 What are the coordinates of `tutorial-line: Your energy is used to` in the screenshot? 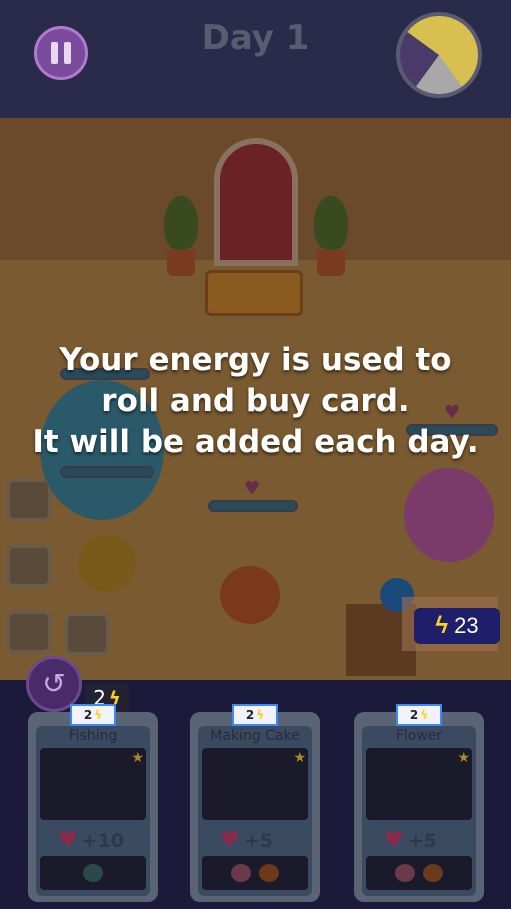 It's located at (255, 360).